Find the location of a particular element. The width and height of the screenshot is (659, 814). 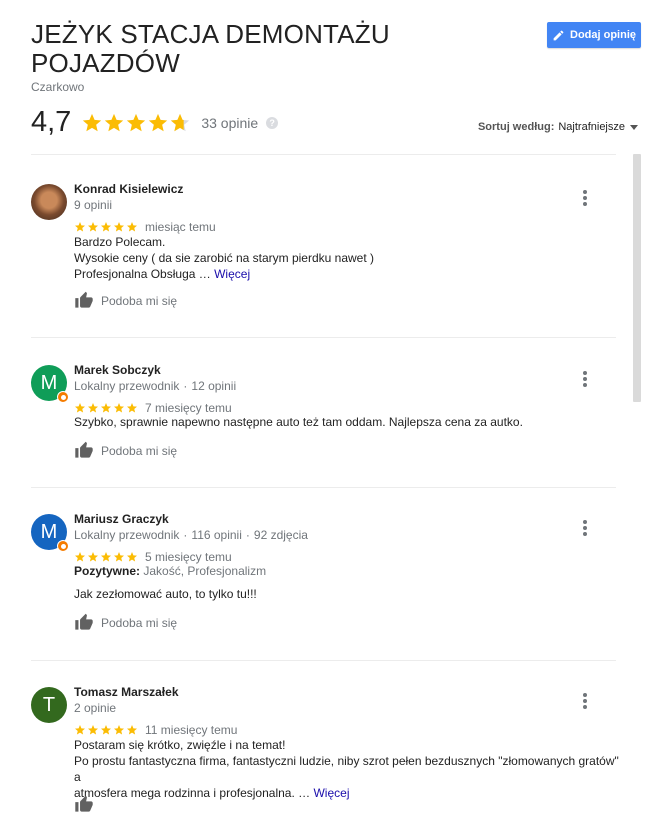

star-partial-icon is located at coordinates (180, 122).